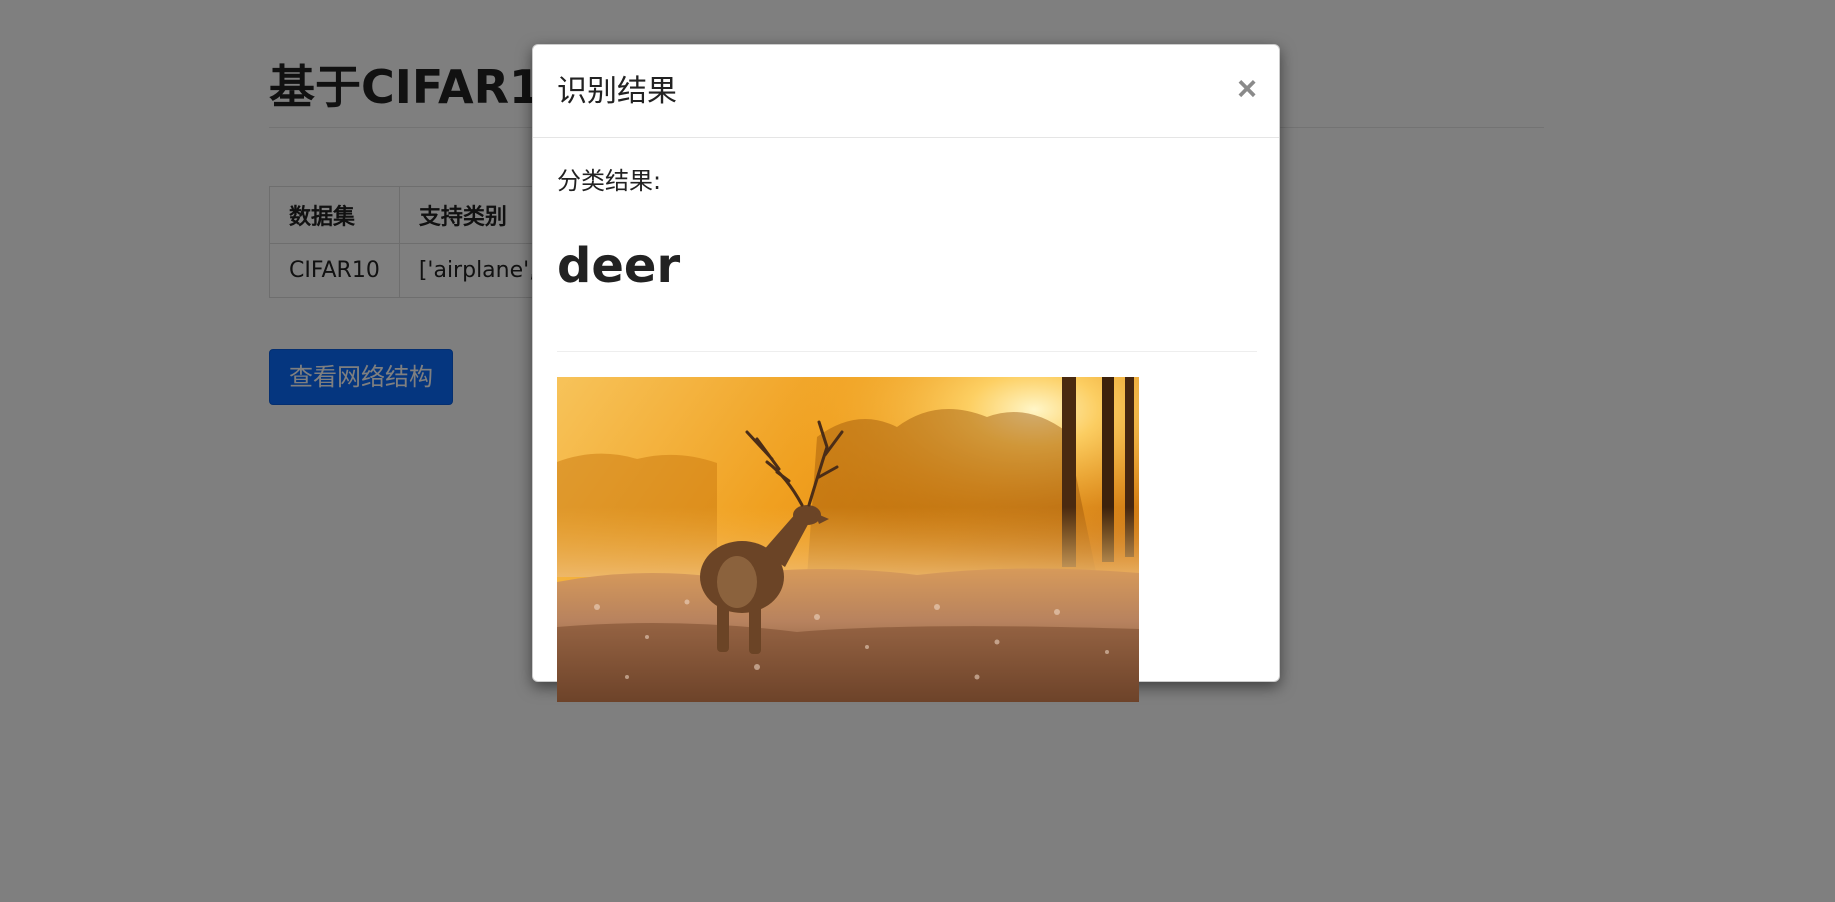  What do you see at coordinates (1247, 89) in the screenshot?
I see `close-icon: ×` at bounding box center [1247, 89].